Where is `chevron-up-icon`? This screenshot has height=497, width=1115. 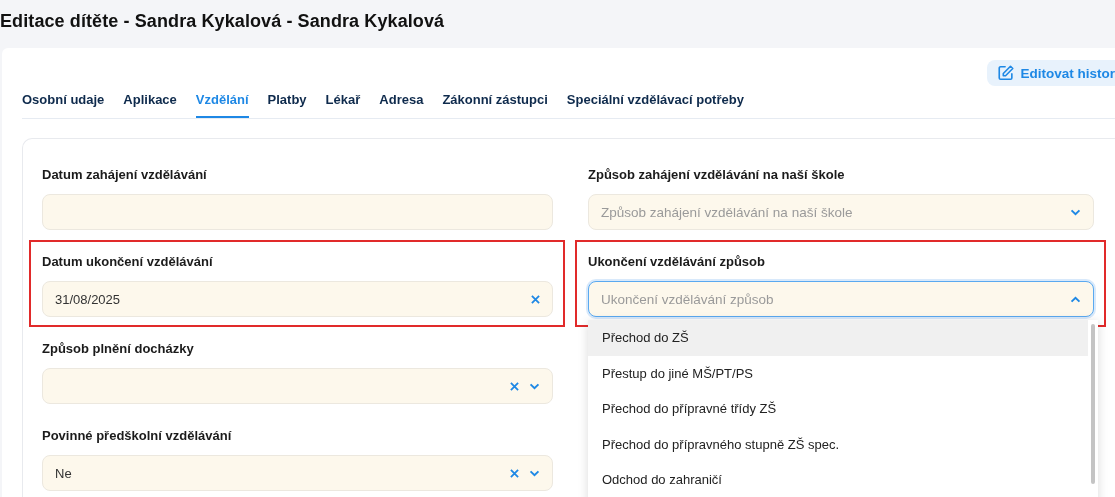
chevron-up-icon is located at coordinates (1075, 299).